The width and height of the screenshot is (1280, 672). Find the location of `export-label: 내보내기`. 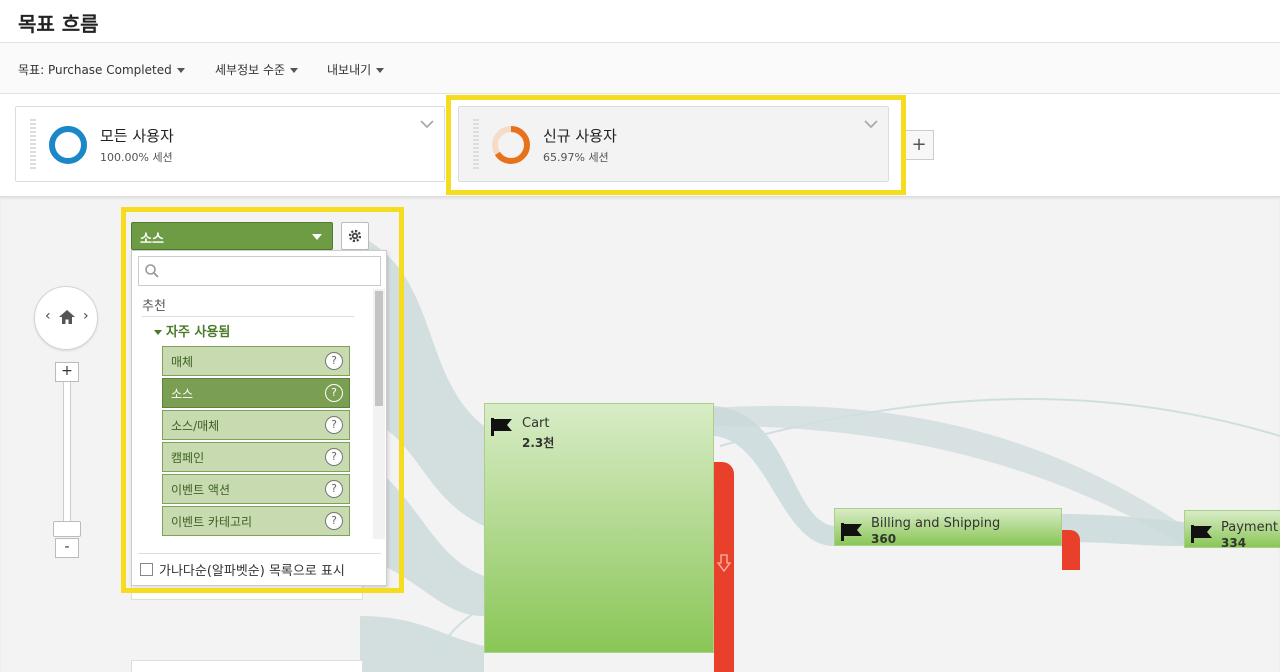

export-label: 내보내기 is located at coordinates (349, 70).